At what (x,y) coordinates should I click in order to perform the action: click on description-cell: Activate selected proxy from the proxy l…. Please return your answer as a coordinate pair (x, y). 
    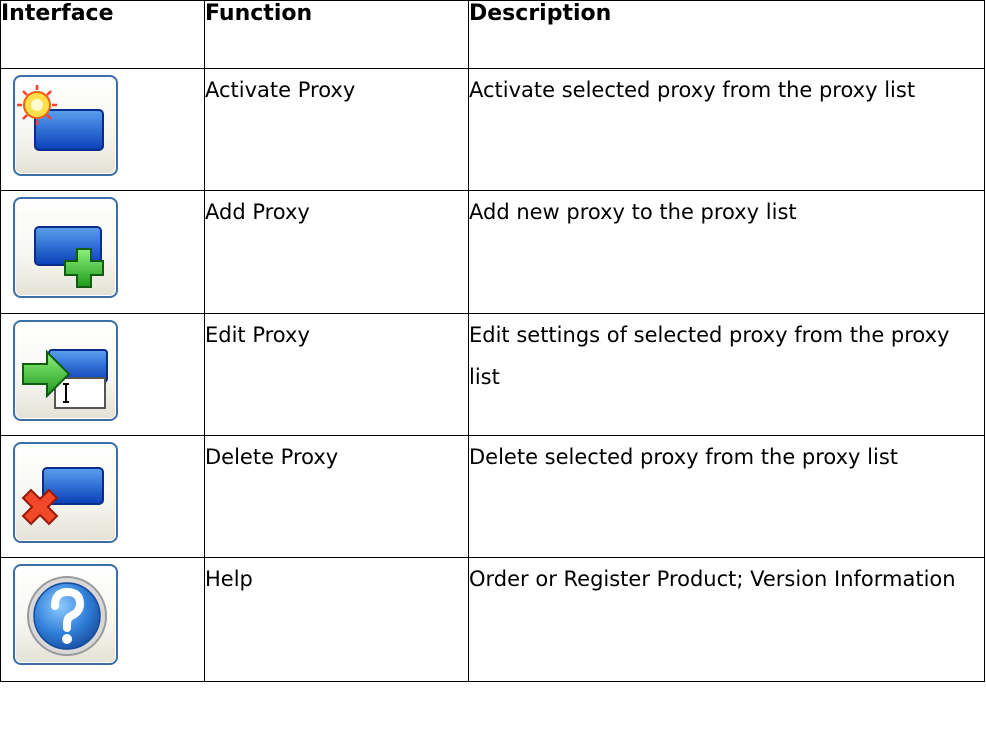
    Looking at the image, I should click on (726, 129).